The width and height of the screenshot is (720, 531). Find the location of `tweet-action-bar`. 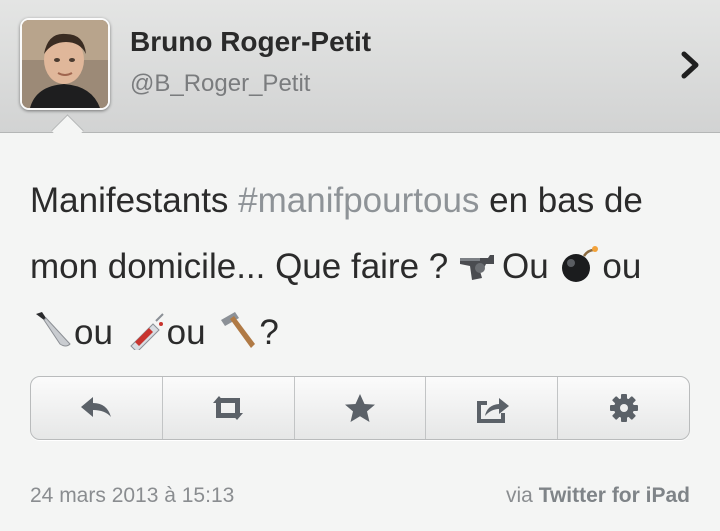

tweet-action-bar is located at coordinates (360, 408).